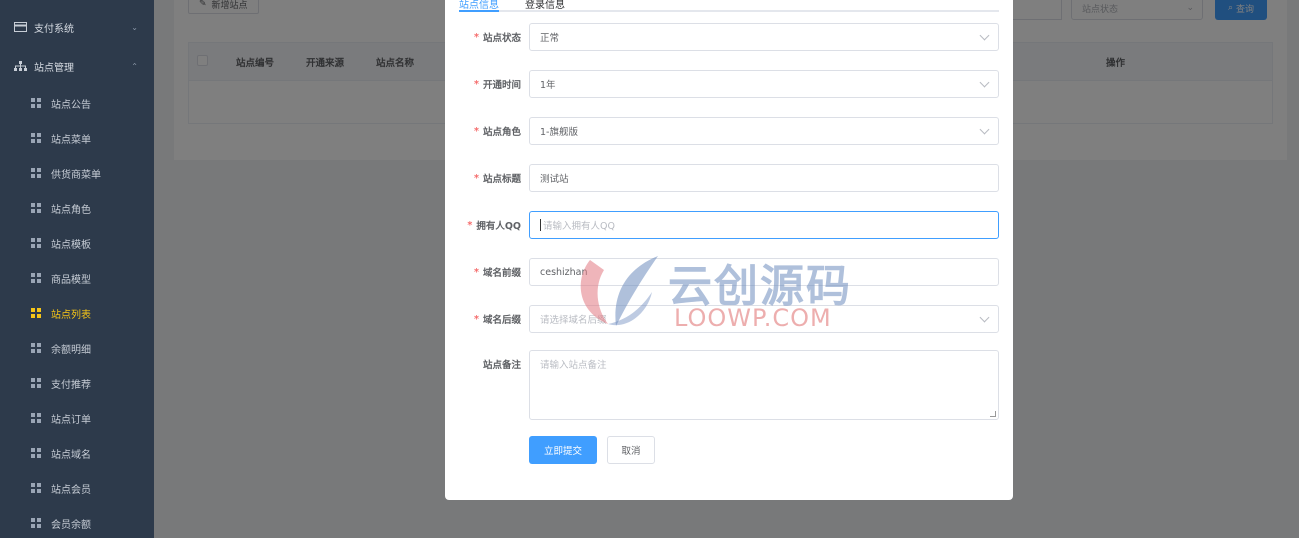 Image resolution: width=1299 pixels, height=538 pixels. Describe the element at coordinates (764, 178) in the screenshot. I see `site-title-input: 测试站` at that location.